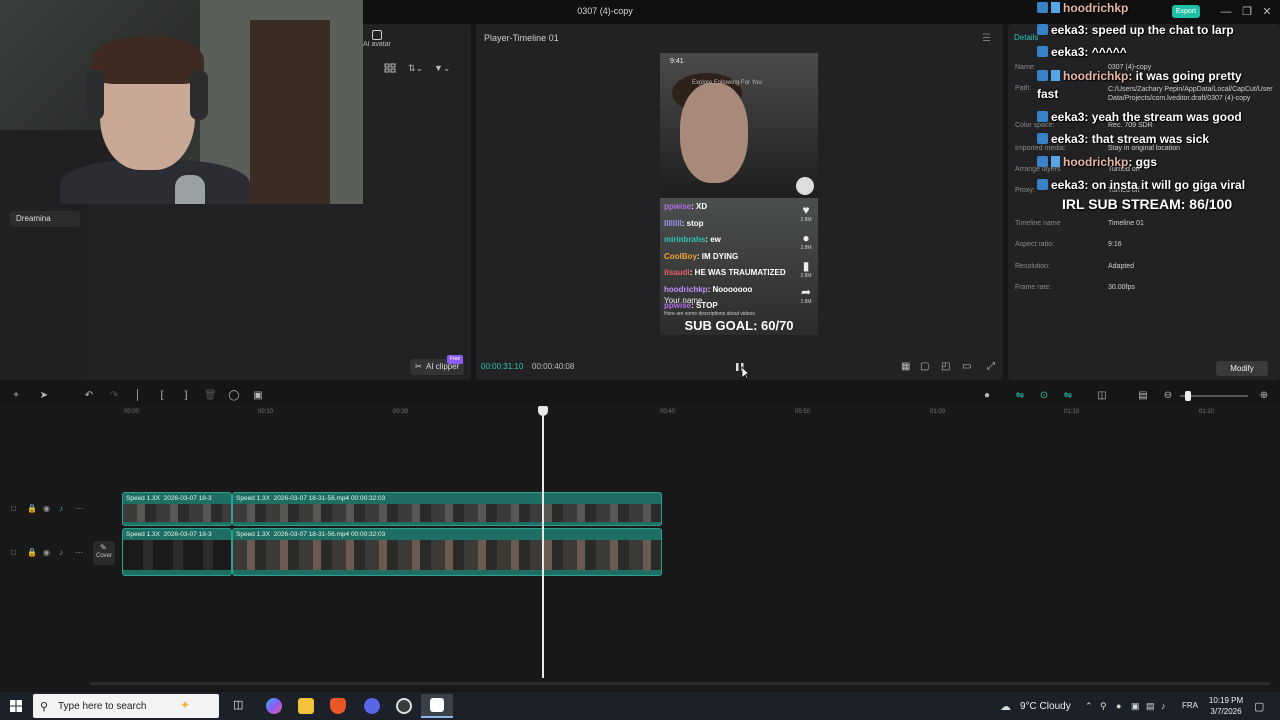 Image resolution: width=1280 pixels, height=720 pixels. What do you see at coordinates (1267, 12) in the screenshot?
I see `close-icon: ✕` at bounding box center [1267, 12].